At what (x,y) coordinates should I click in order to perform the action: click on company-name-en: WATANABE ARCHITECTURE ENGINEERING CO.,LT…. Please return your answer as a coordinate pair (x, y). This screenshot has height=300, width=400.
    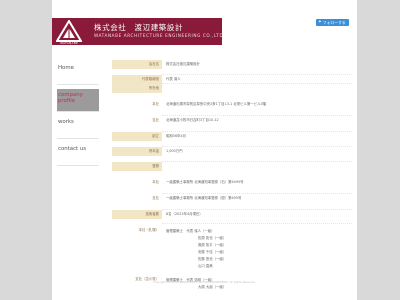
    Looking at the image, I should click on (159, 35).